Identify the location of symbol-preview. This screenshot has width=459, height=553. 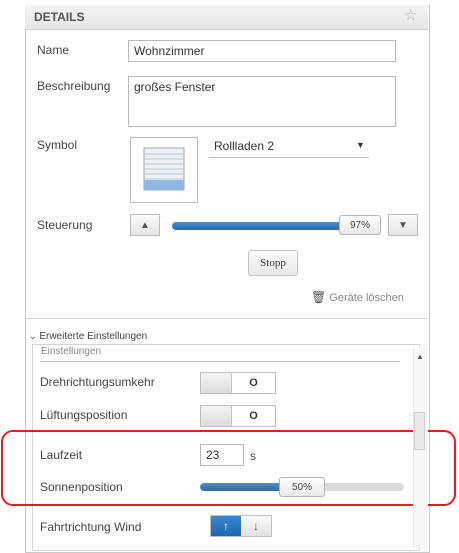
(164, 170).